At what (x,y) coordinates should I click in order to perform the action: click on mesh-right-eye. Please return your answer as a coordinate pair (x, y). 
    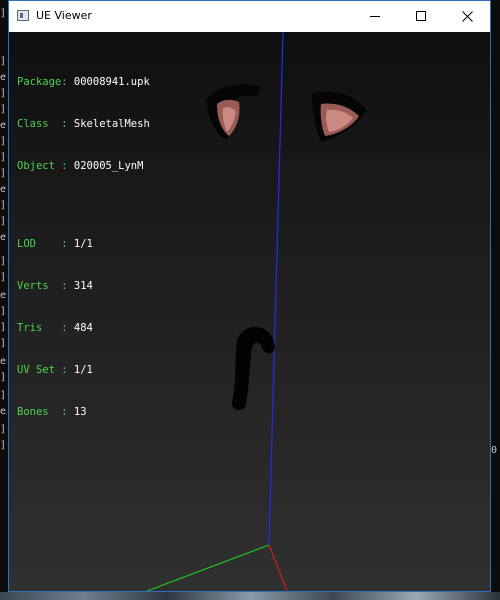
    Looking at the image, I should click on (339, 116).